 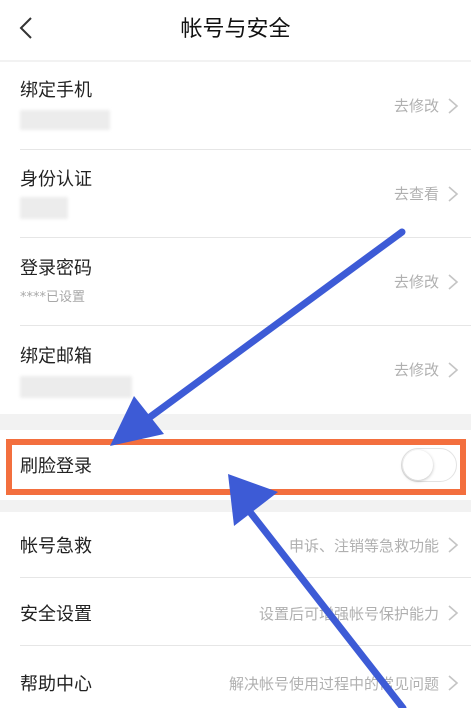 I want to click on row-action-text: 设置后可增强帐号保护能力, so click(x=348, y=614).